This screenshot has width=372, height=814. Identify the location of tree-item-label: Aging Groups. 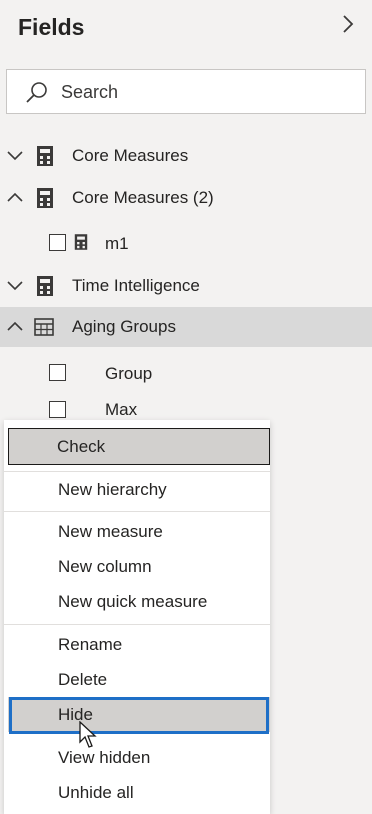
(124, 326).